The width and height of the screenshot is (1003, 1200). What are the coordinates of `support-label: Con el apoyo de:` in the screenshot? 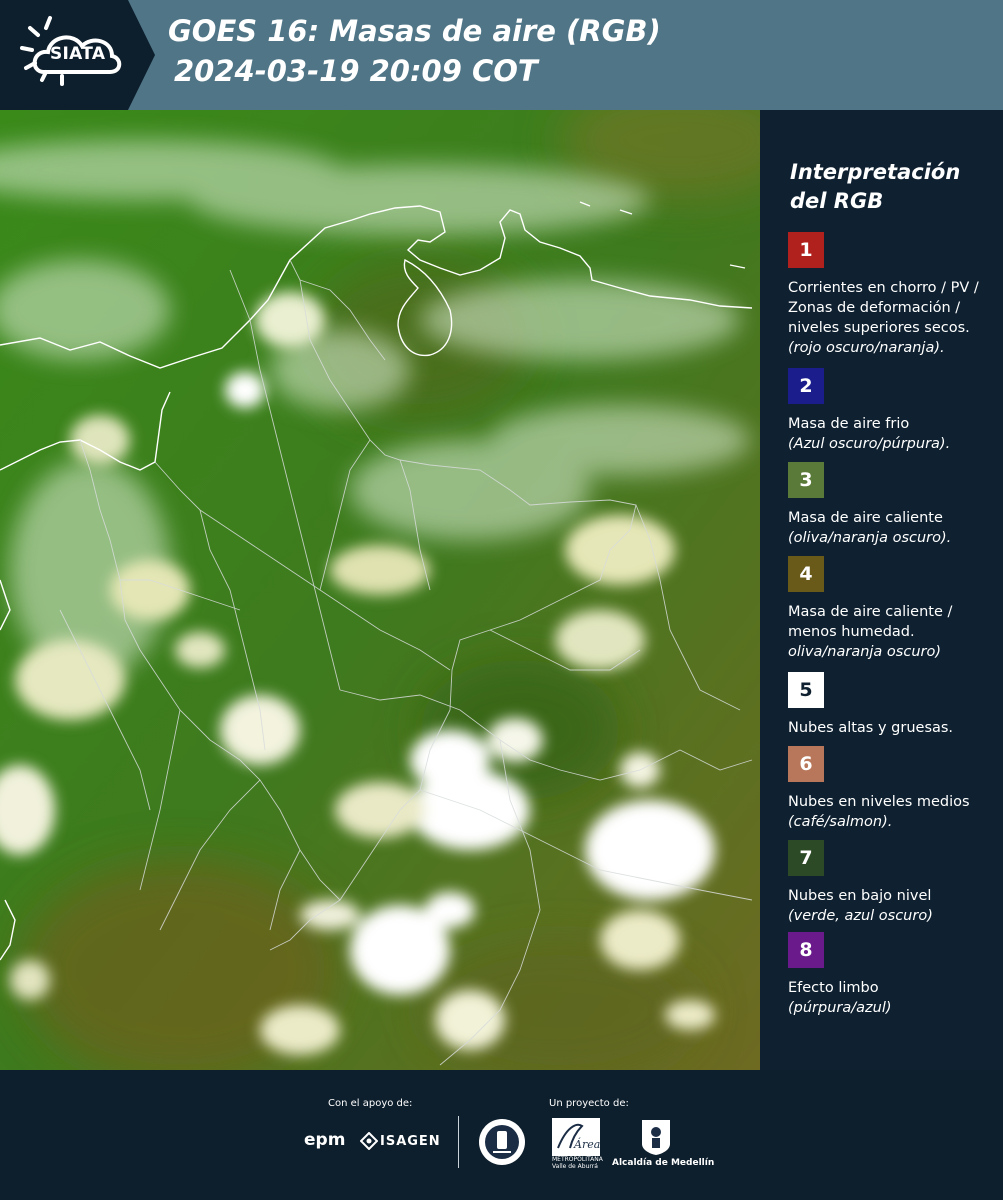 It's located at (370, 1103).